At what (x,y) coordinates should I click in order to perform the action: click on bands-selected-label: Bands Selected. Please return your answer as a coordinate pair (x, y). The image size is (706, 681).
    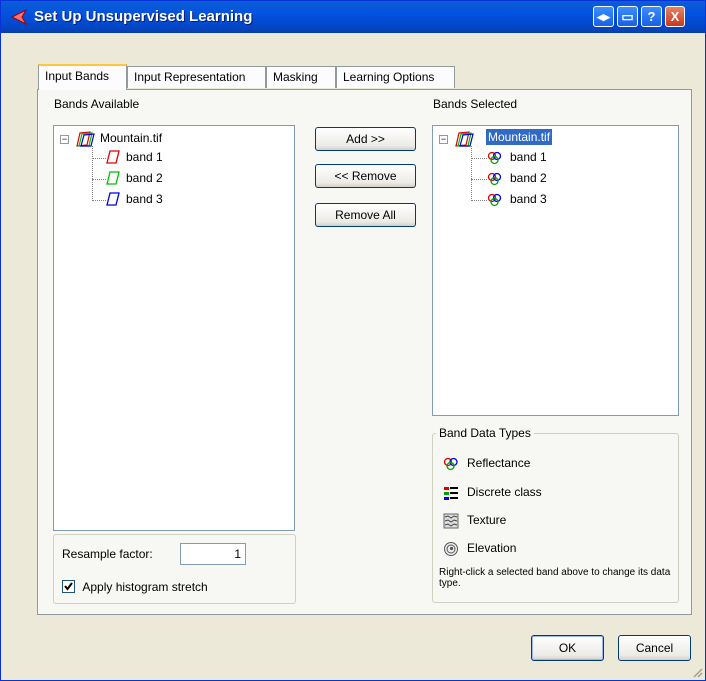
    Looking at the image, I should click on (475, 104).